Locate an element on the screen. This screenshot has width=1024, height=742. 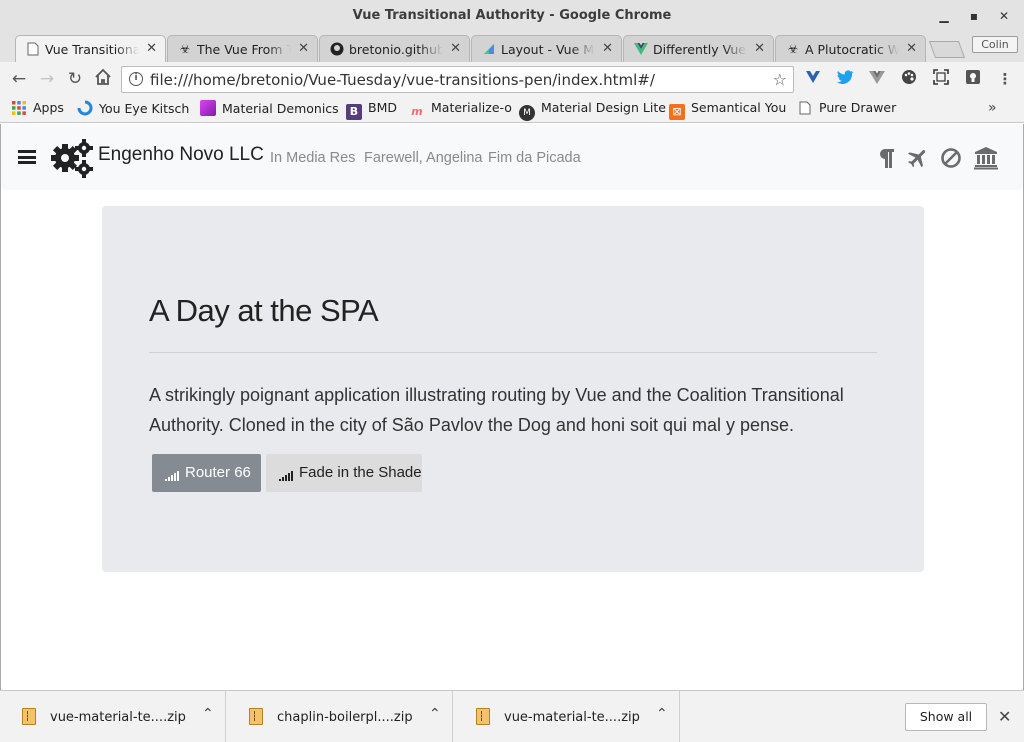
close-shelf-icon: ✕ is located at coordinates (1004, 716).